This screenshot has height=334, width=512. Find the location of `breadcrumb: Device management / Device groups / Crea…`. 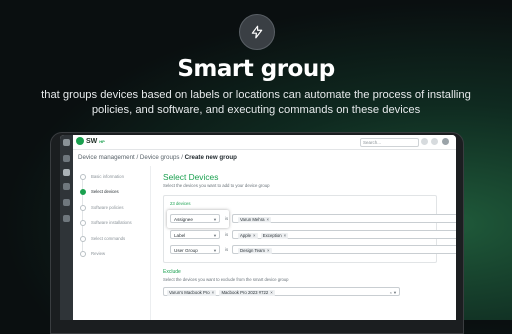

breadcrumb: Device management / Device groups / Crea… is located at coordinates (157, 157).